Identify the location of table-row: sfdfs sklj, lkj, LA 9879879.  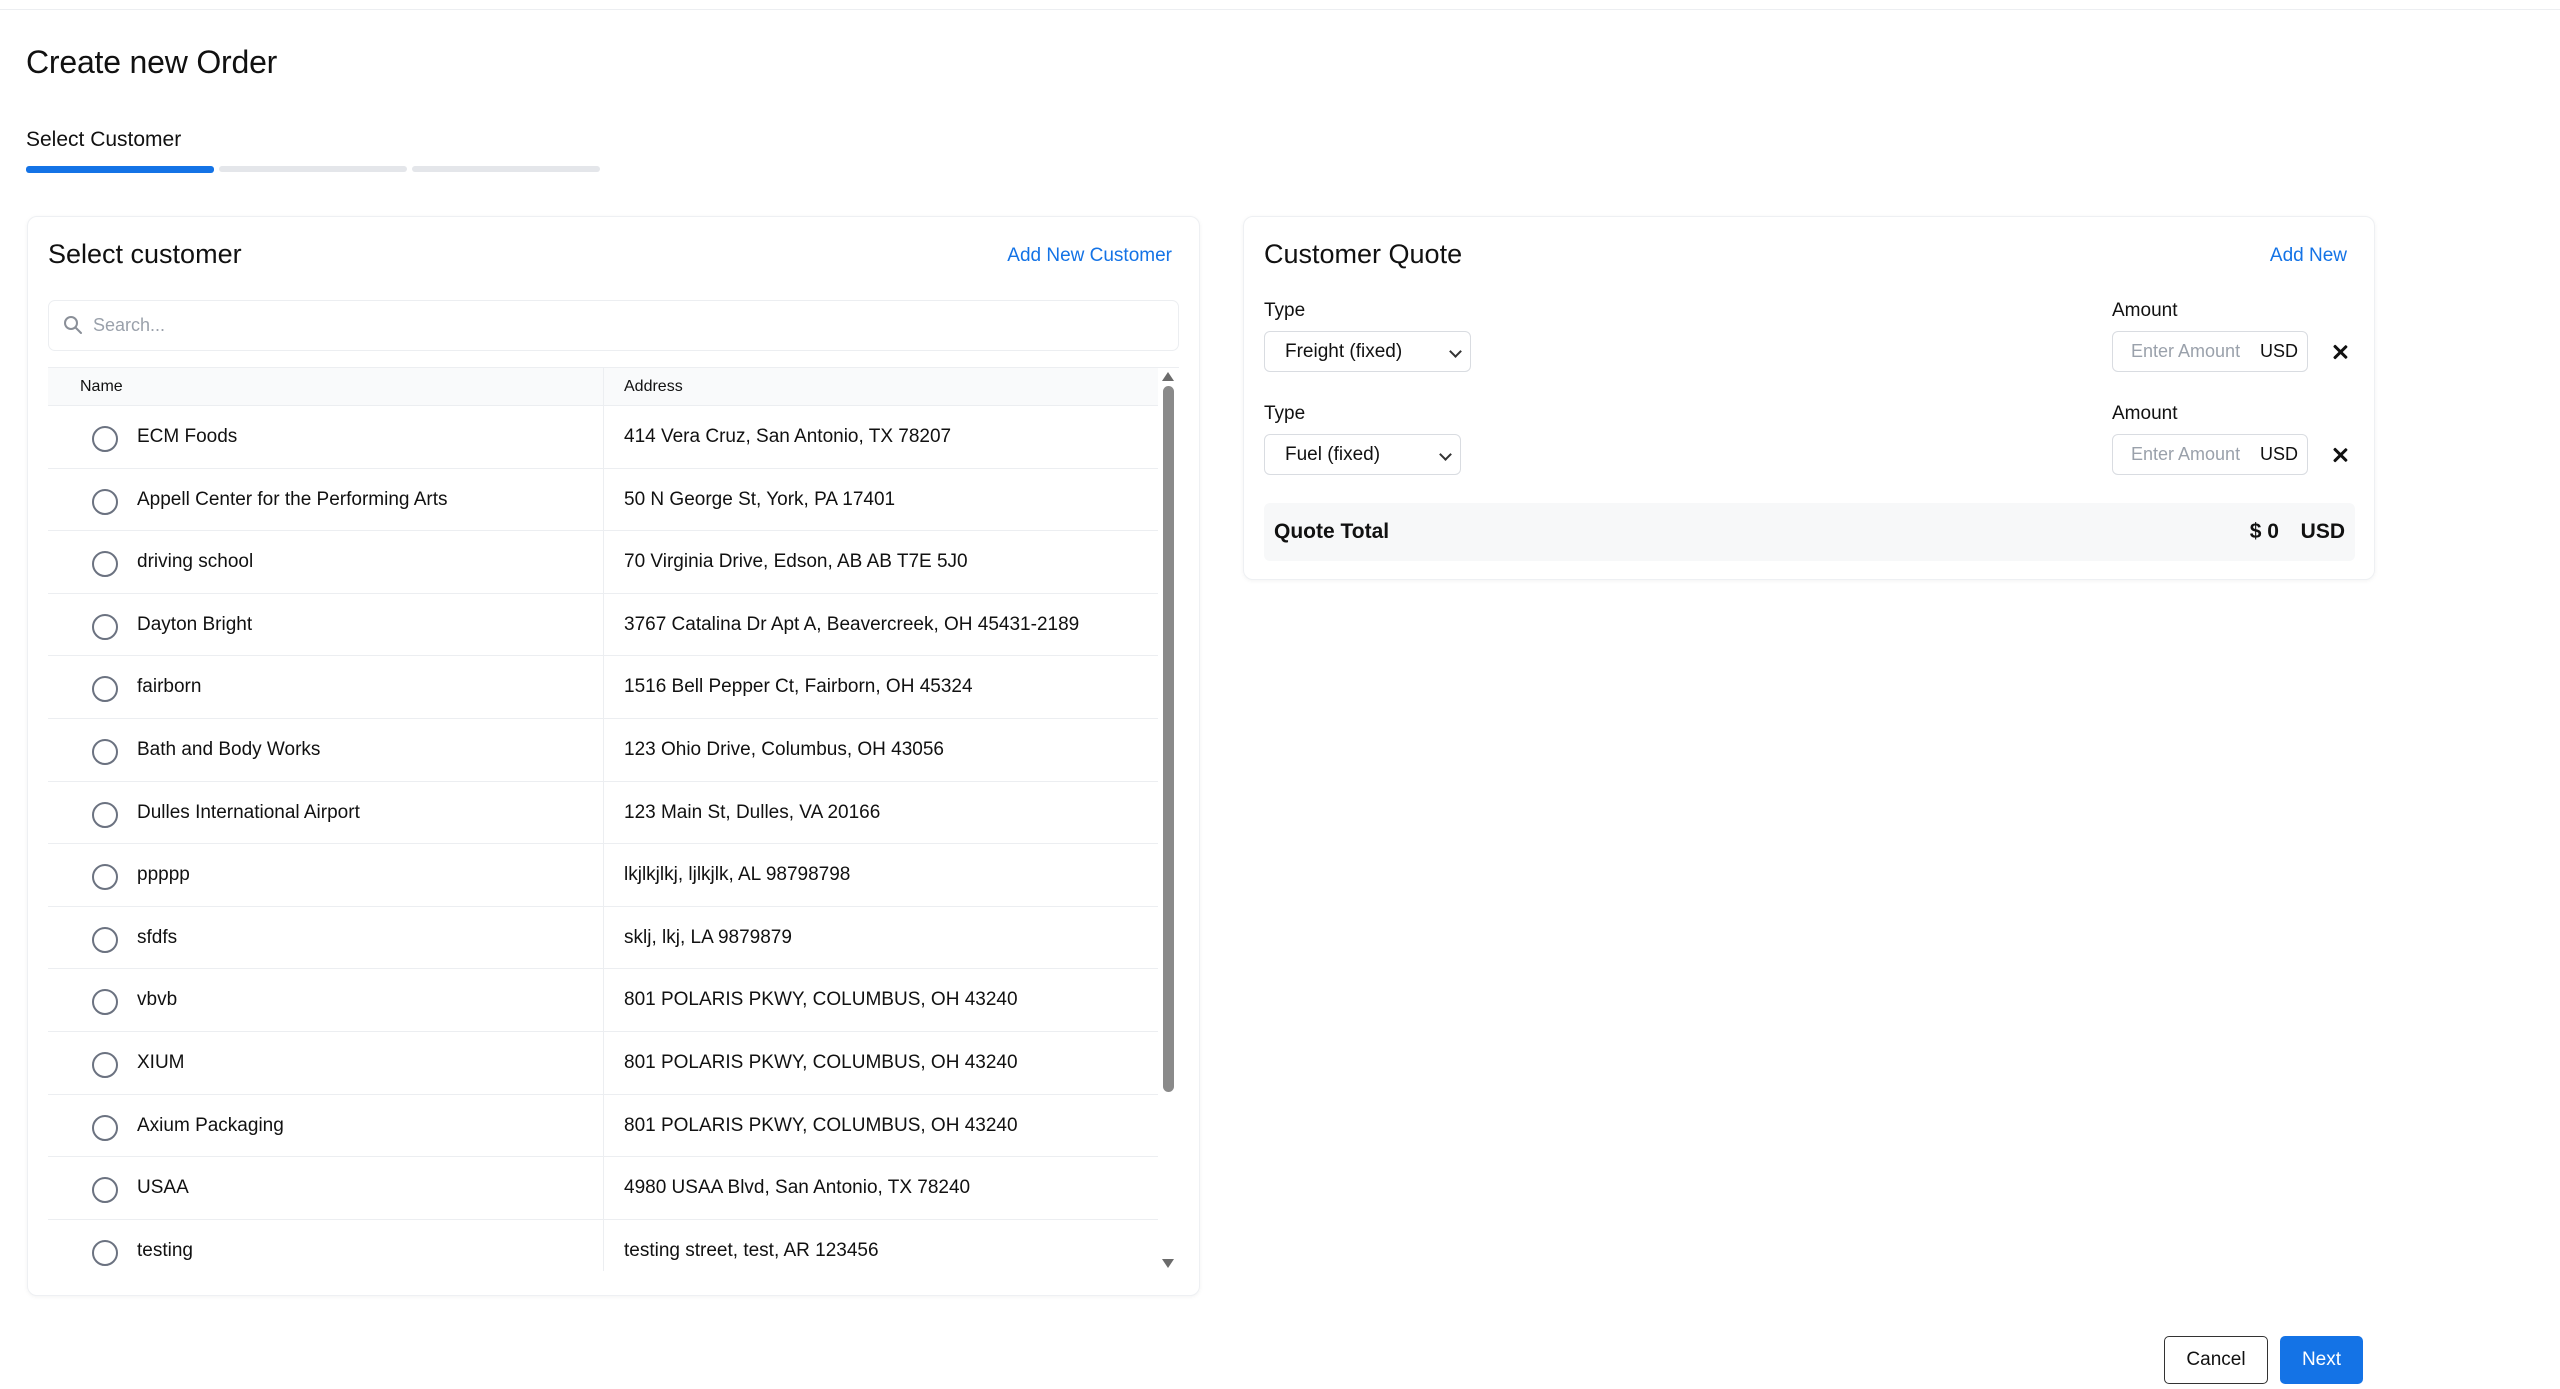
(603, 938).